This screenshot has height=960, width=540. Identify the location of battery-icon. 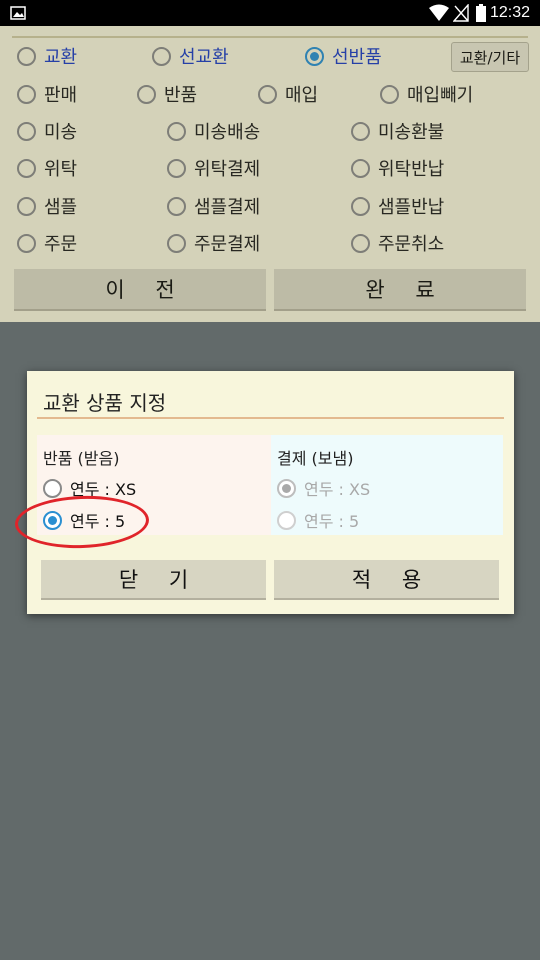
(481, 13).